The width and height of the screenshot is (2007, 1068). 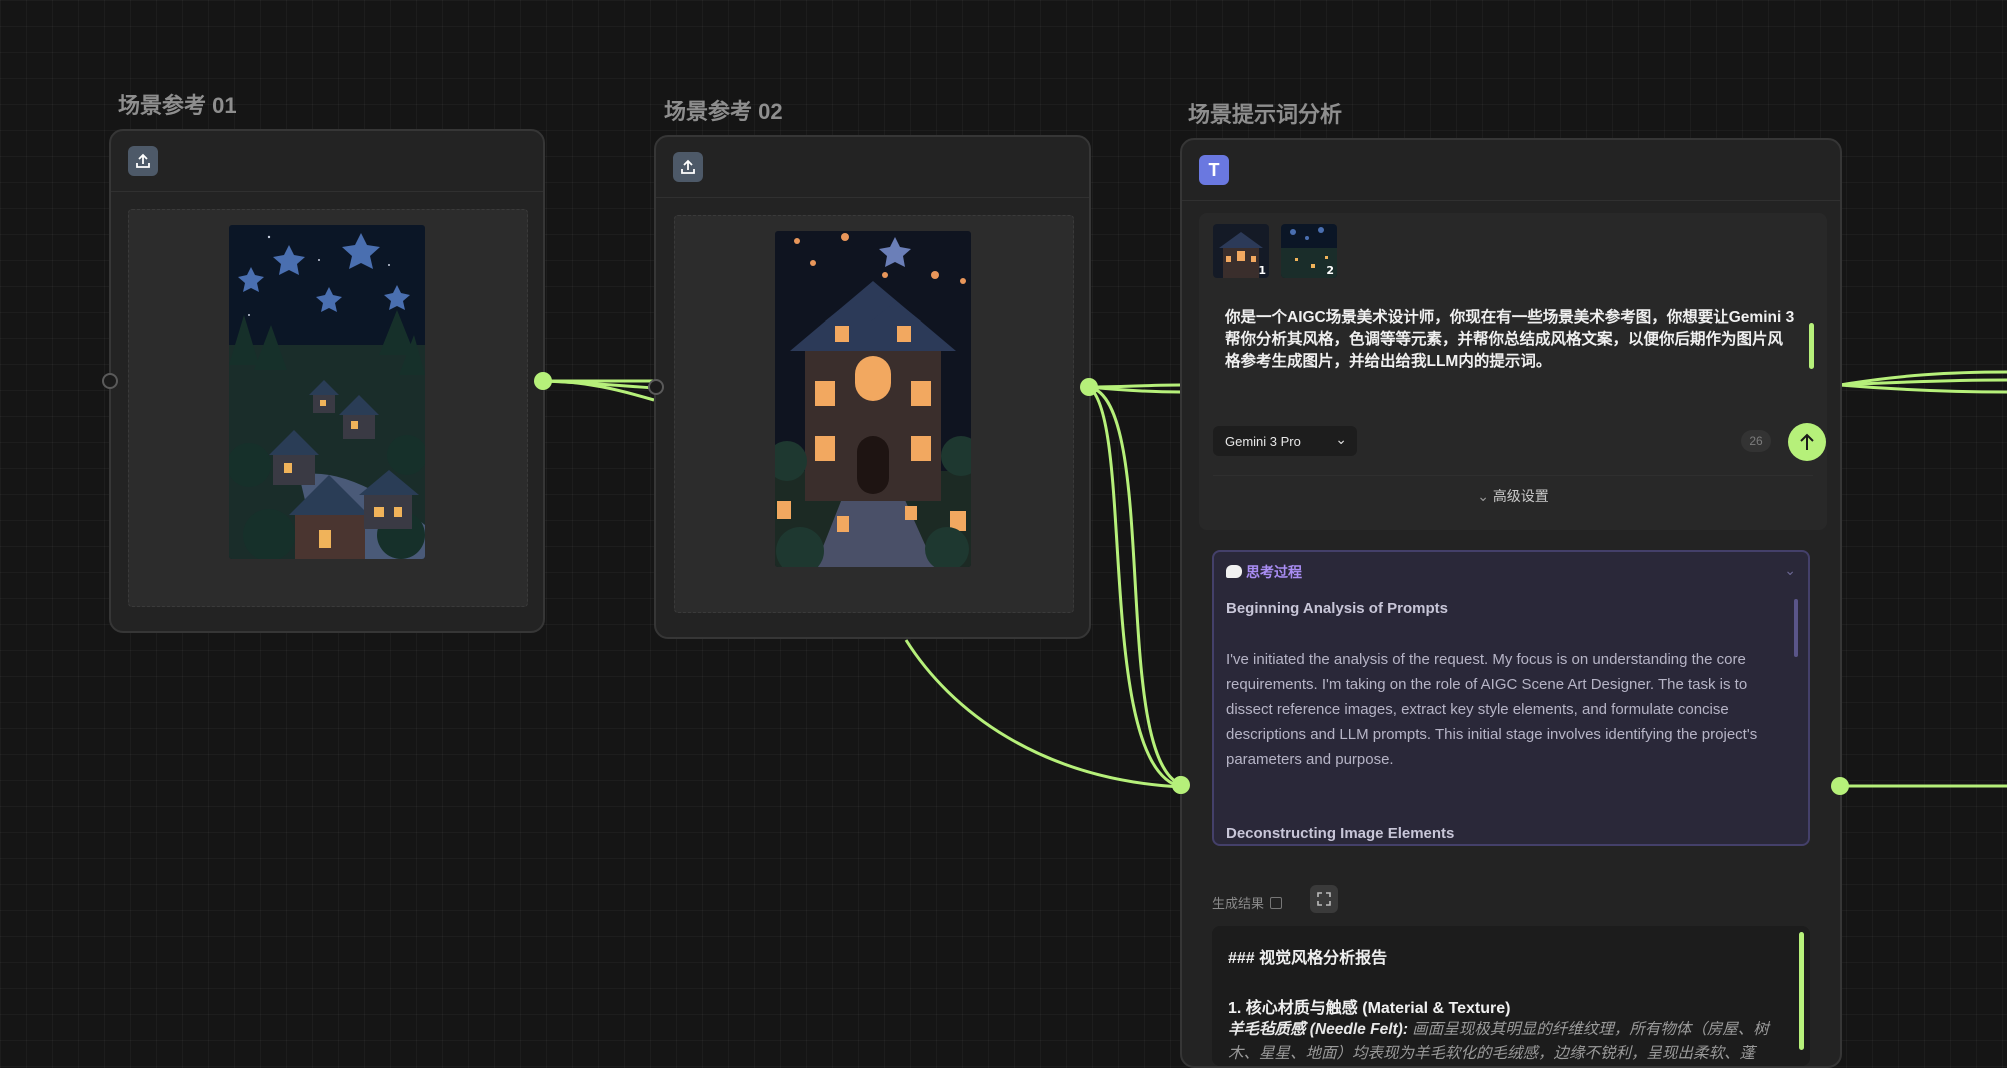 What do you see at coordinates (327, 392) in the screenshot?
I see `village-image` at bounding box center [327, 392].